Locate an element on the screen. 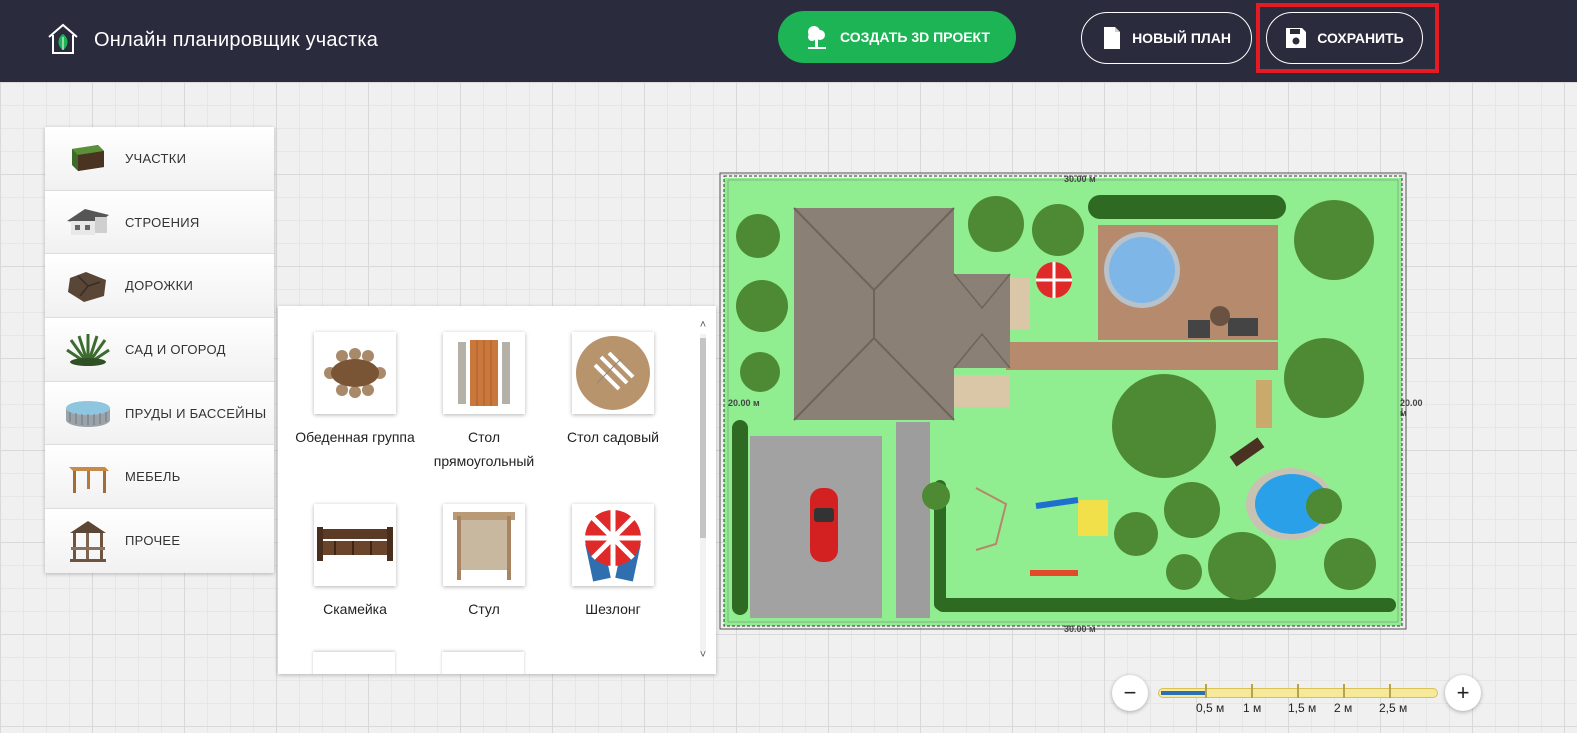 Image resolution: width=1577 pixels, height=733 pixels. table-icon is located at coordinates (88, 477).